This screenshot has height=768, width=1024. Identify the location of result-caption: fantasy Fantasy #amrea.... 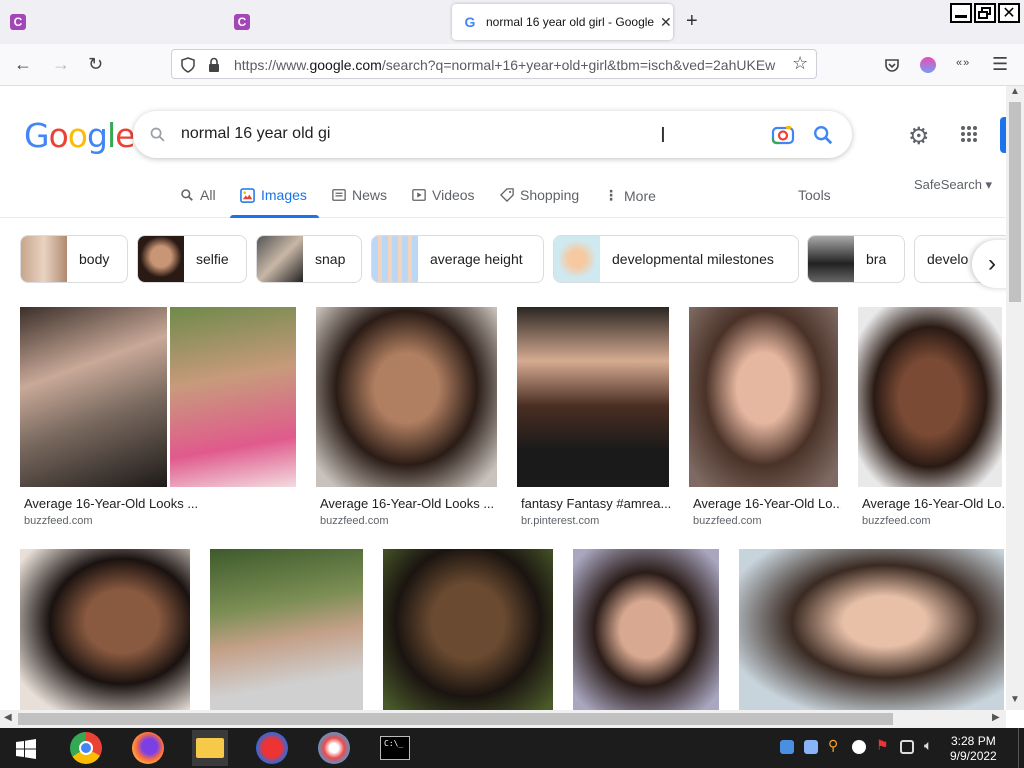
(596, 503).